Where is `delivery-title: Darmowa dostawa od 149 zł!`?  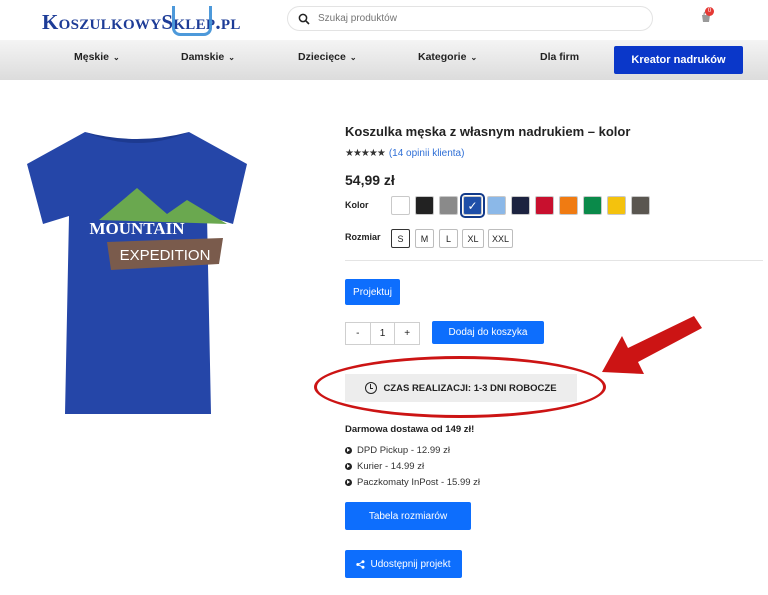 delivery-title: Darmowa dostawa od 149 zł! is located at coordinates (410, 429).